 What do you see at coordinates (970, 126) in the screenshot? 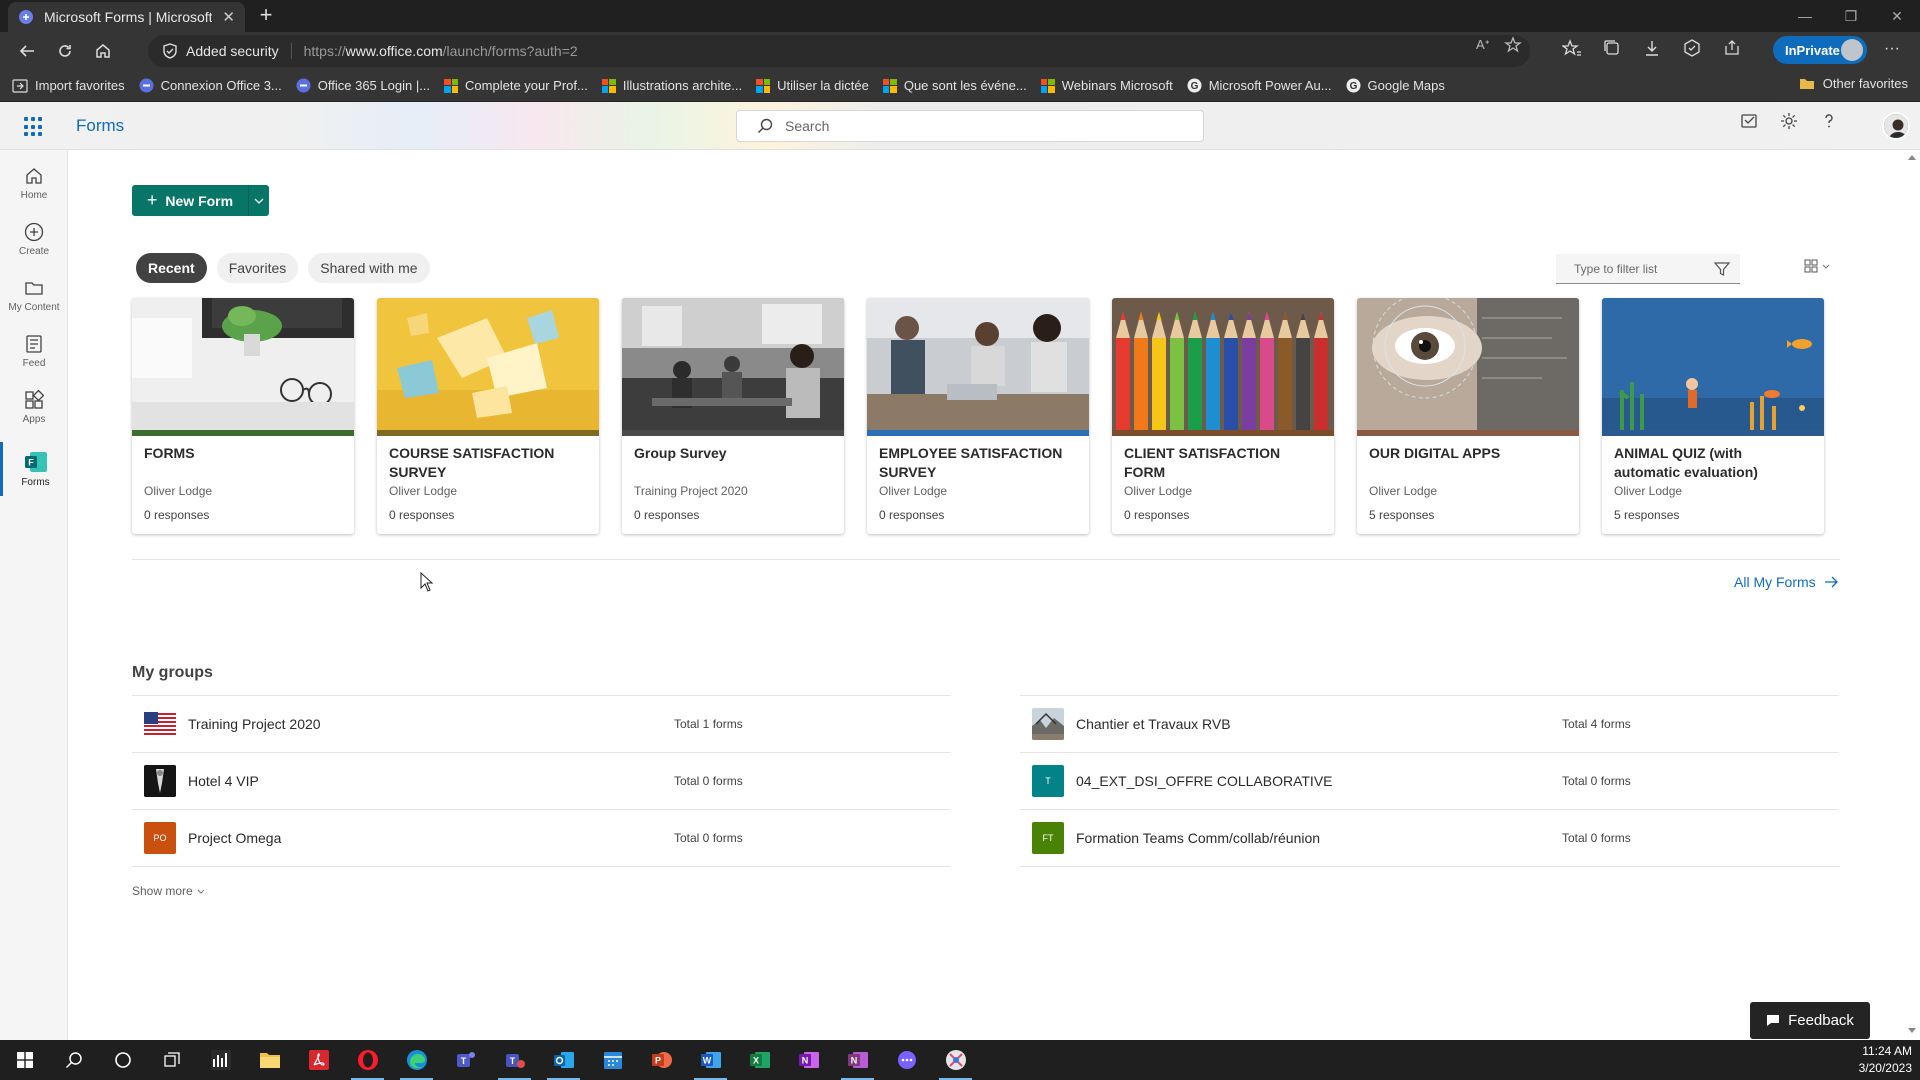
I see `search-input: Search` at bounding box center [970, 126].